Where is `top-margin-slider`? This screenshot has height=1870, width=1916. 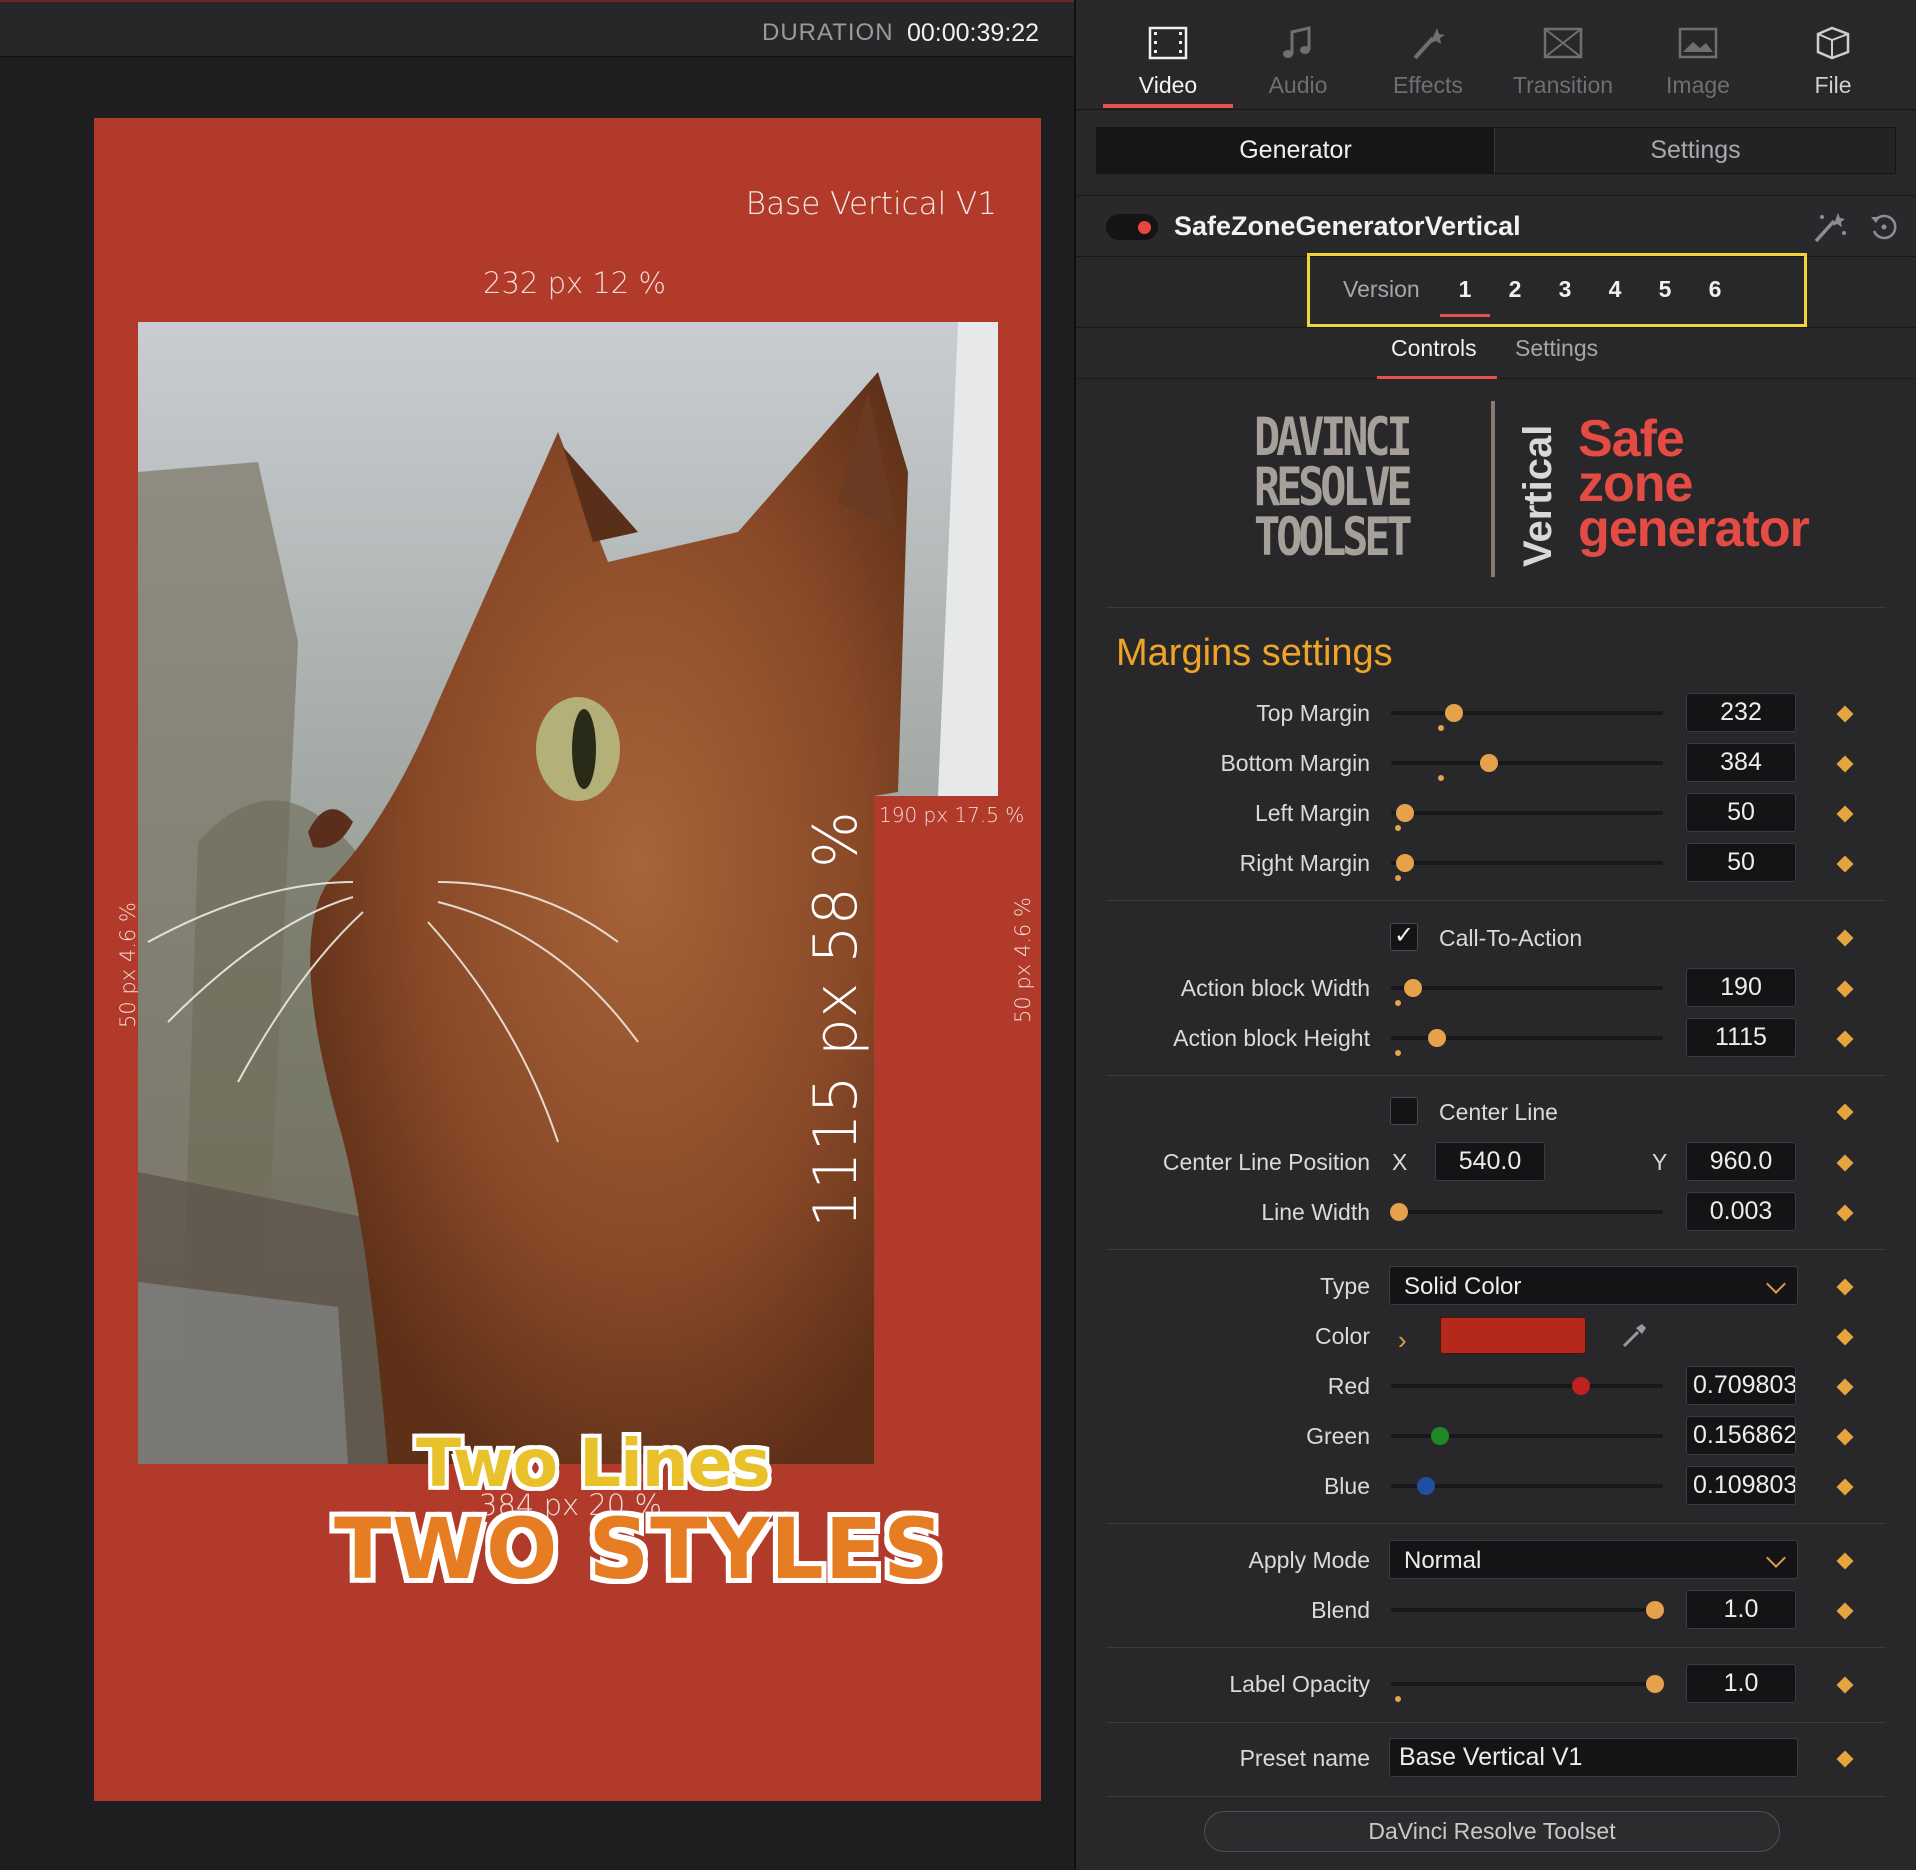
top-margin-slider is located at coordinates (1527, 717).